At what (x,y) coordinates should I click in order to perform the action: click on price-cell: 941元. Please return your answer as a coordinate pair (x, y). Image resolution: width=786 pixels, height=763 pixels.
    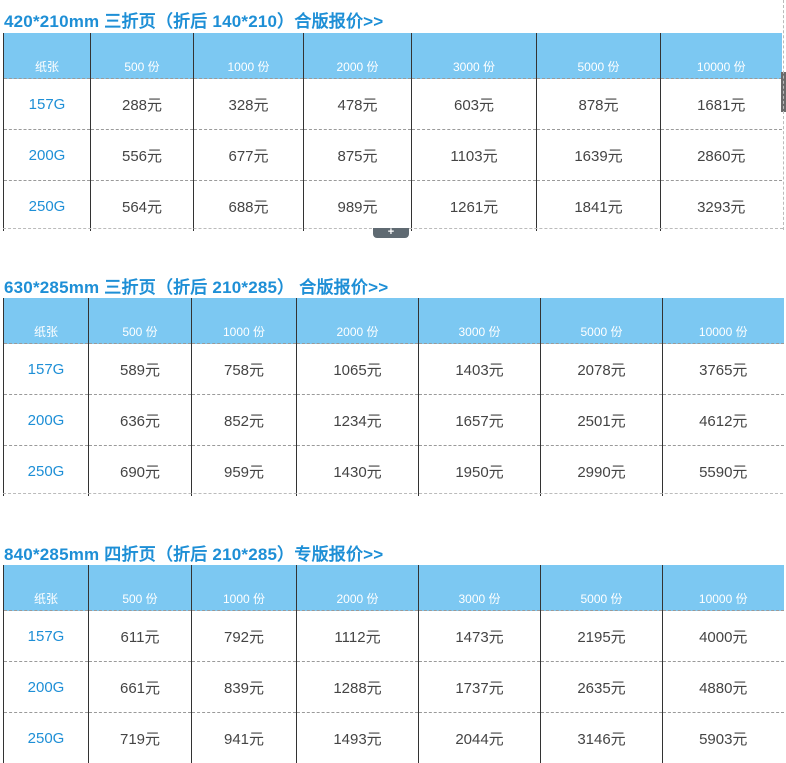
    Looking at the image, I should click on (244, 737).